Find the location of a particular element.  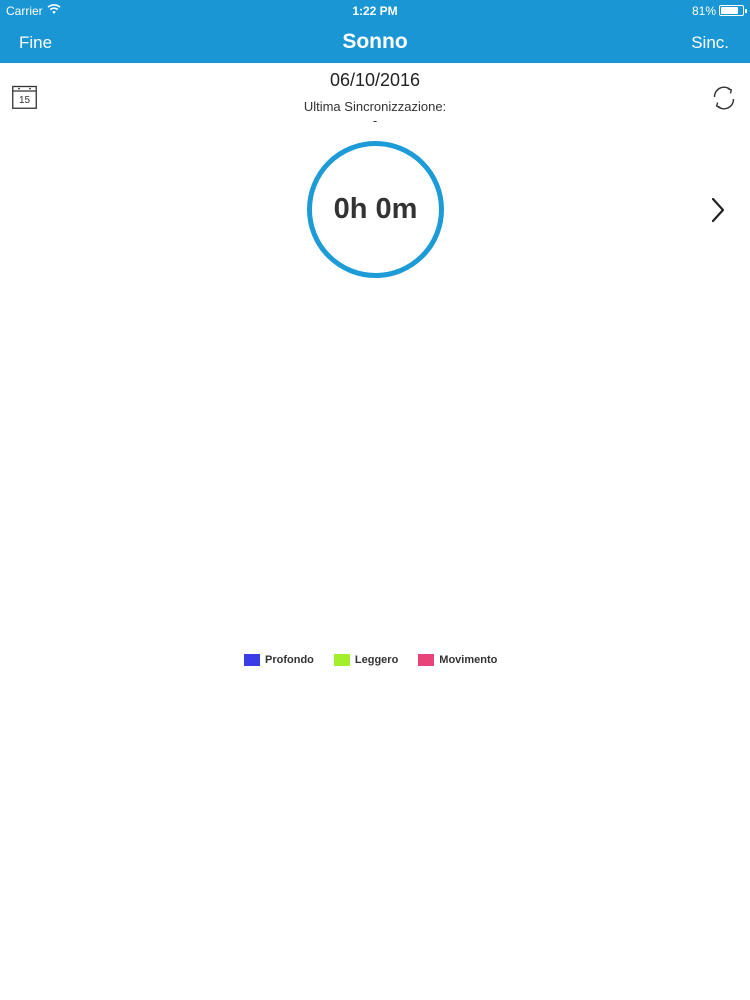

navigation-bar: Fine Sonno Sinc. is located at coordinates (375, 42).